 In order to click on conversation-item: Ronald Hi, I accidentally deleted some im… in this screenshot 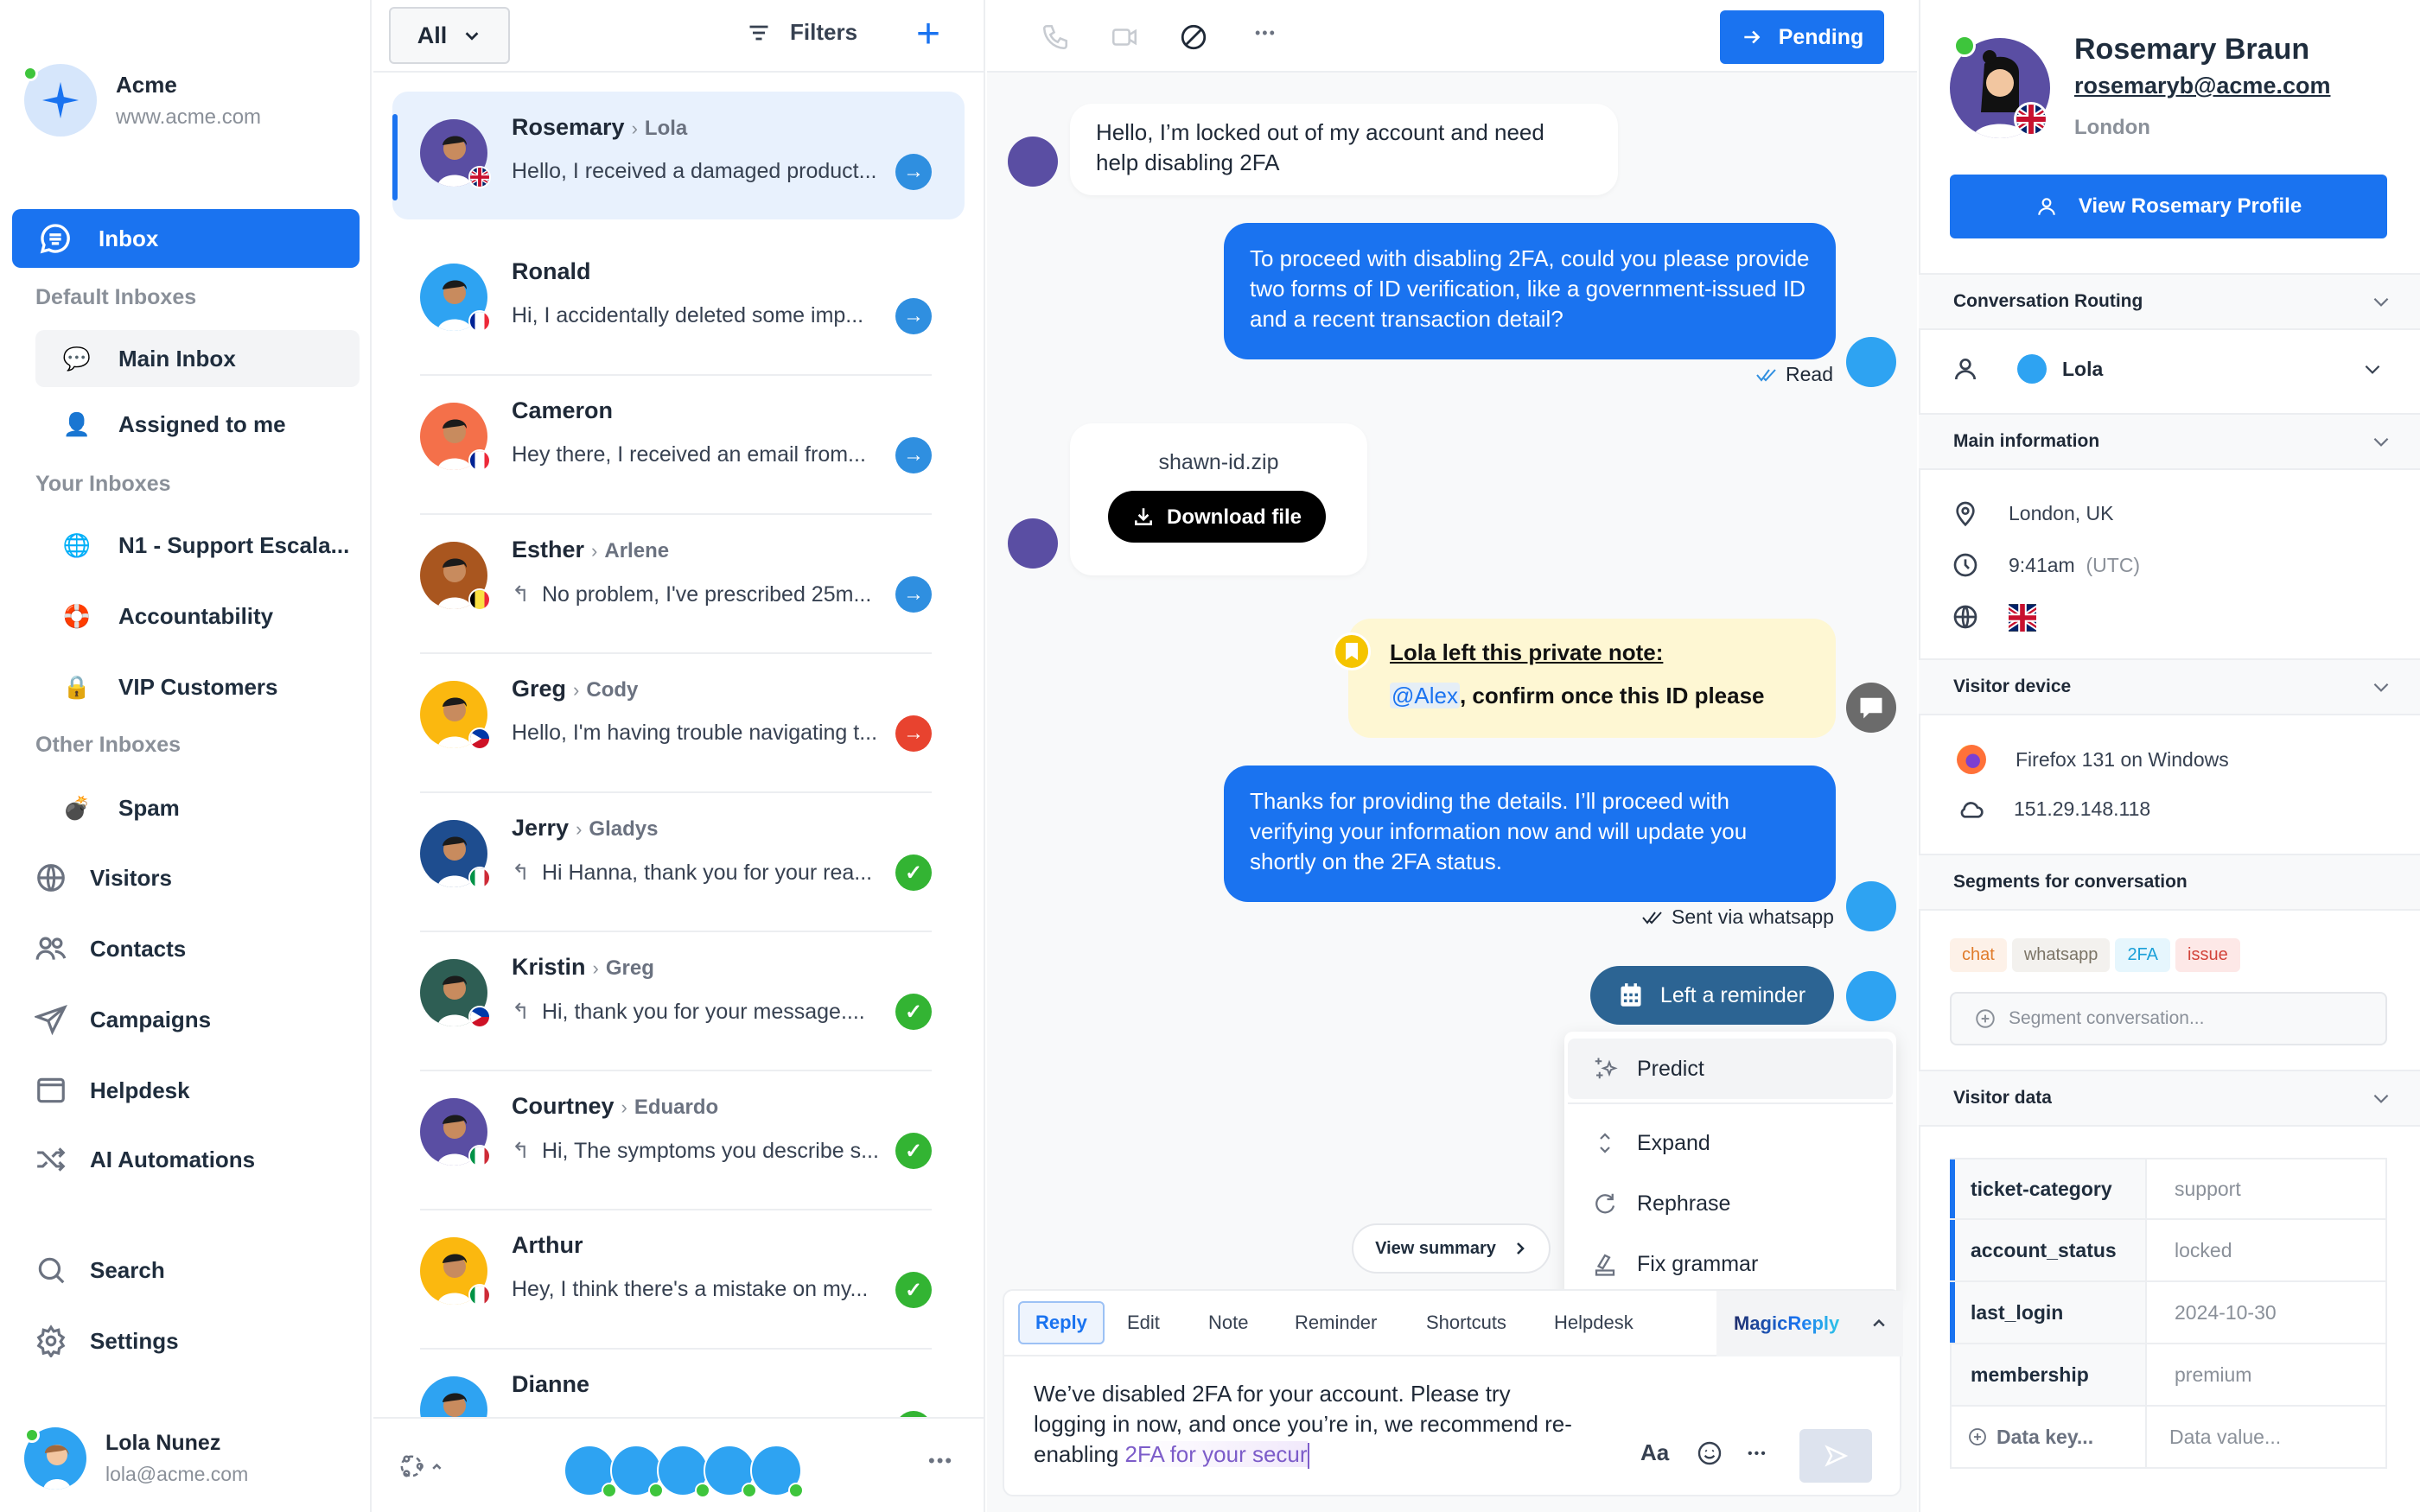, I will do `click(678, 306)`.